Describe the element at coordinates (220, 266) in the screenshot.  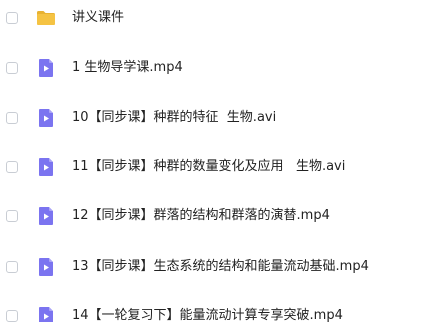
I see `file-name: 13【同步课】生态系统的结构和能量流动基础.mp4` at that location.